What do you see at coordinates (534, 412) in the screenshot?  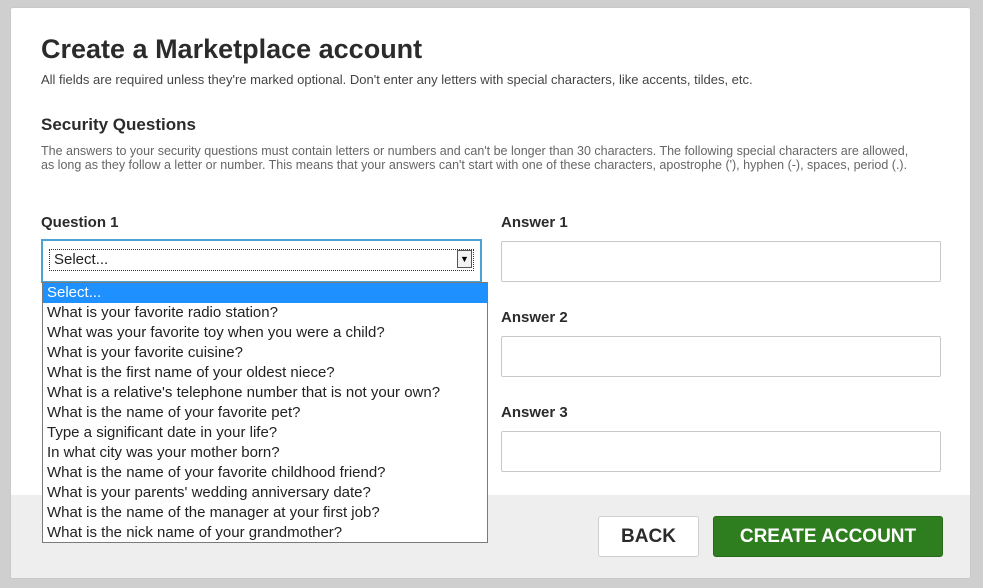 I see `answer3-label: Answer 3` at bounding box center [534, 412].